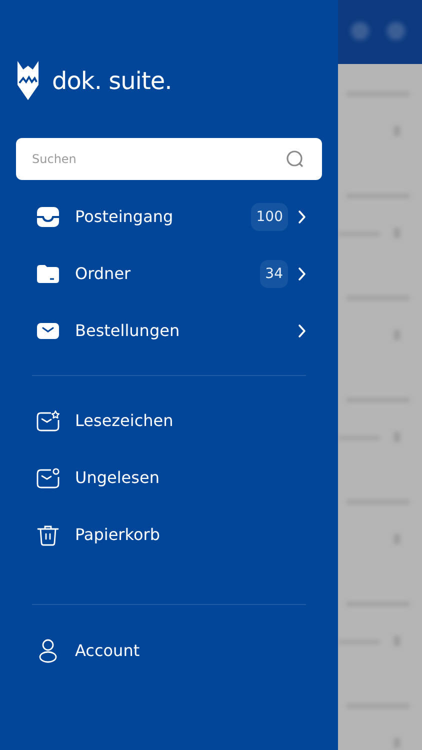 The width and height of the screenshot is (422, 750). What do you see at coordinates (108, 650) in the screenshot?
I see `menu-item-label: Account` at bounding box center [108, 650].